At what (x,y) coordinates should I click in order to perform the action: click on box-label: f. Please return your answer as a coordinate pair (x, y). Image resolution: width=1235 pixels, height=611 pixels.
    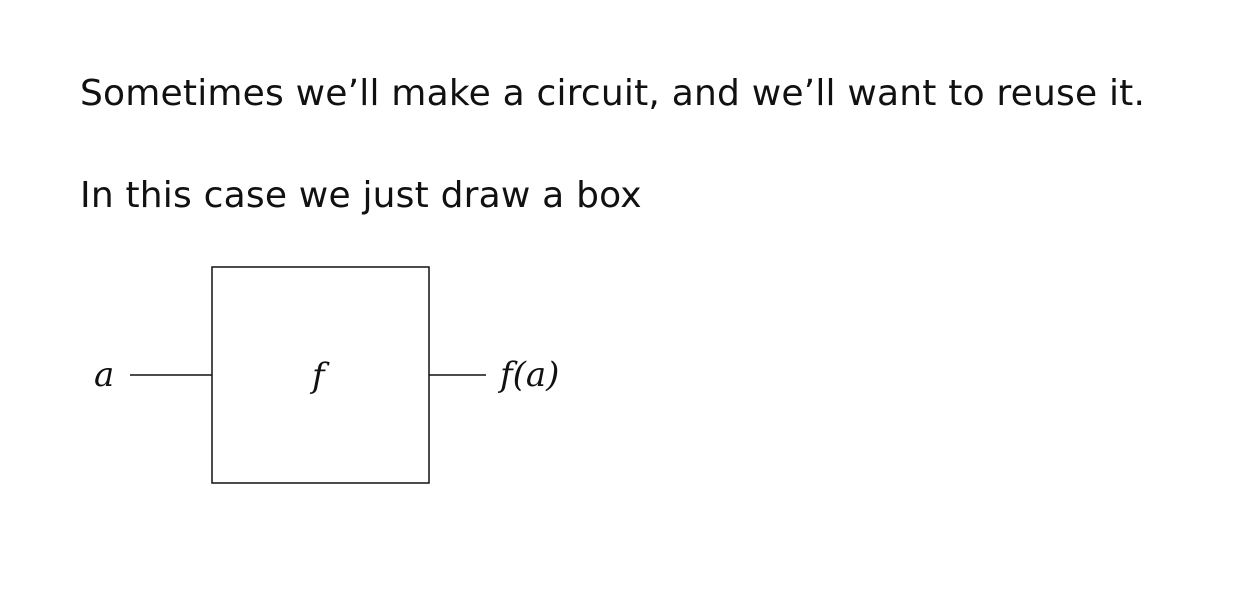
    Looking at the image, I should click on (319, 376).